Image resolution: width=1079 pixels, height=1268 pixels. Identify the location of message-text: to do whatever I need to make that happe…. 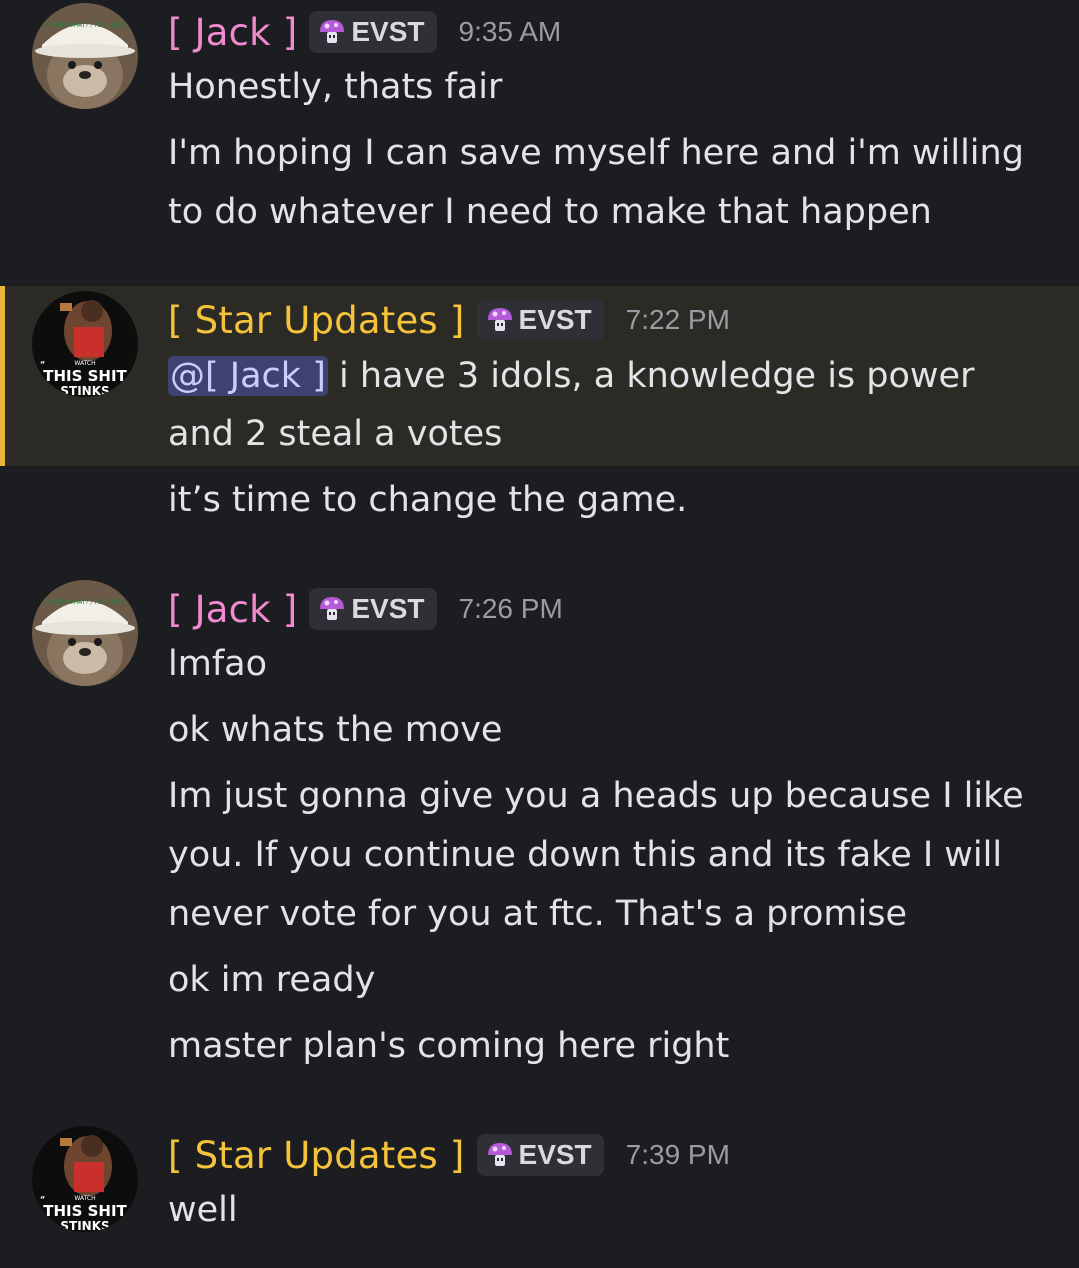
(550, 212).